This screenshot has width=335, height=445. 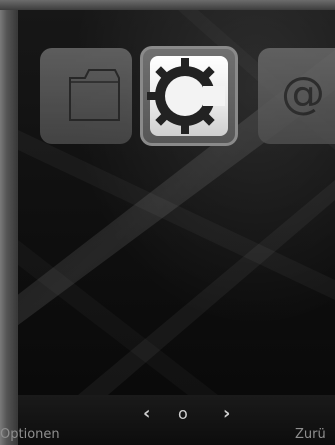 I want to click on softkey-options: Optionen, so click(x=30, y=434).